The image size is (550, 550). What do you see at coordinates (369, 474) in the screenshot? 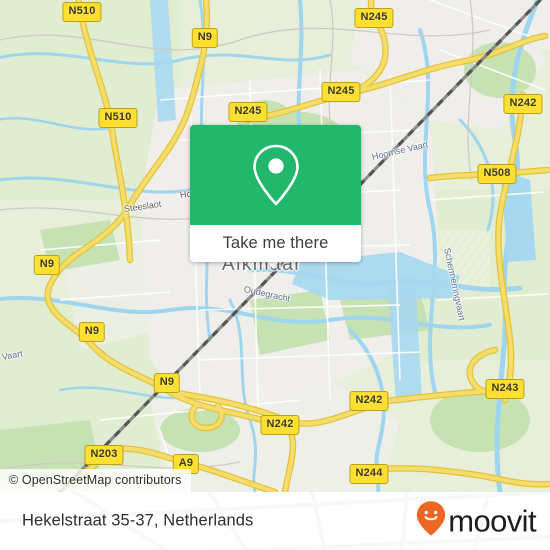
I see `road-shield: N244` at bounding box center [369, 474].